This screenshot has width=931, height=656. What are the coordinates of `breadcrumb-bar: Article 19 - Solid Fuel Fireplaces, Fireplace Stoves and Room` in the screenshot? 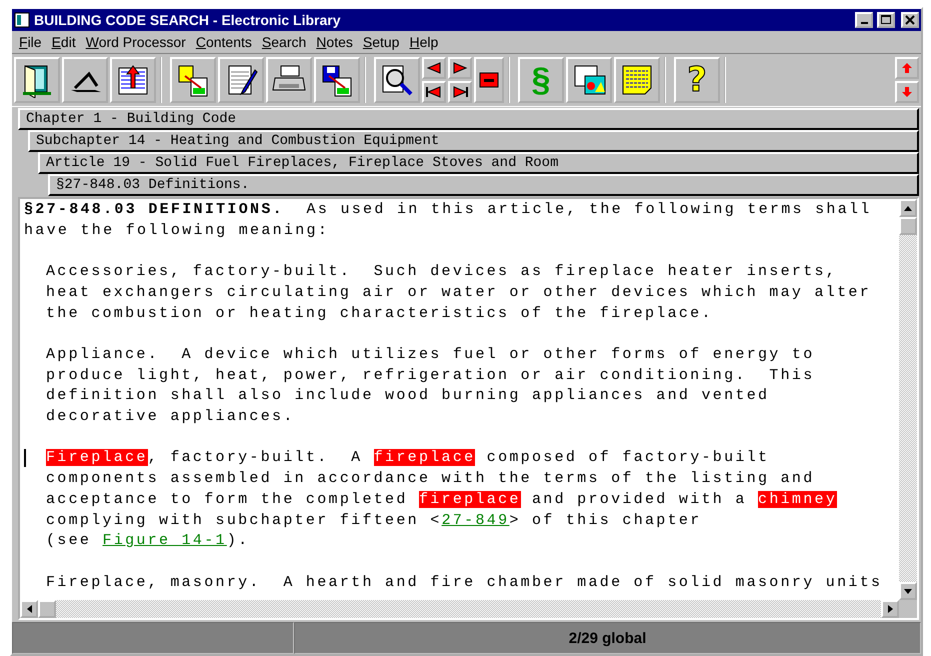 It's located at (478, 163).